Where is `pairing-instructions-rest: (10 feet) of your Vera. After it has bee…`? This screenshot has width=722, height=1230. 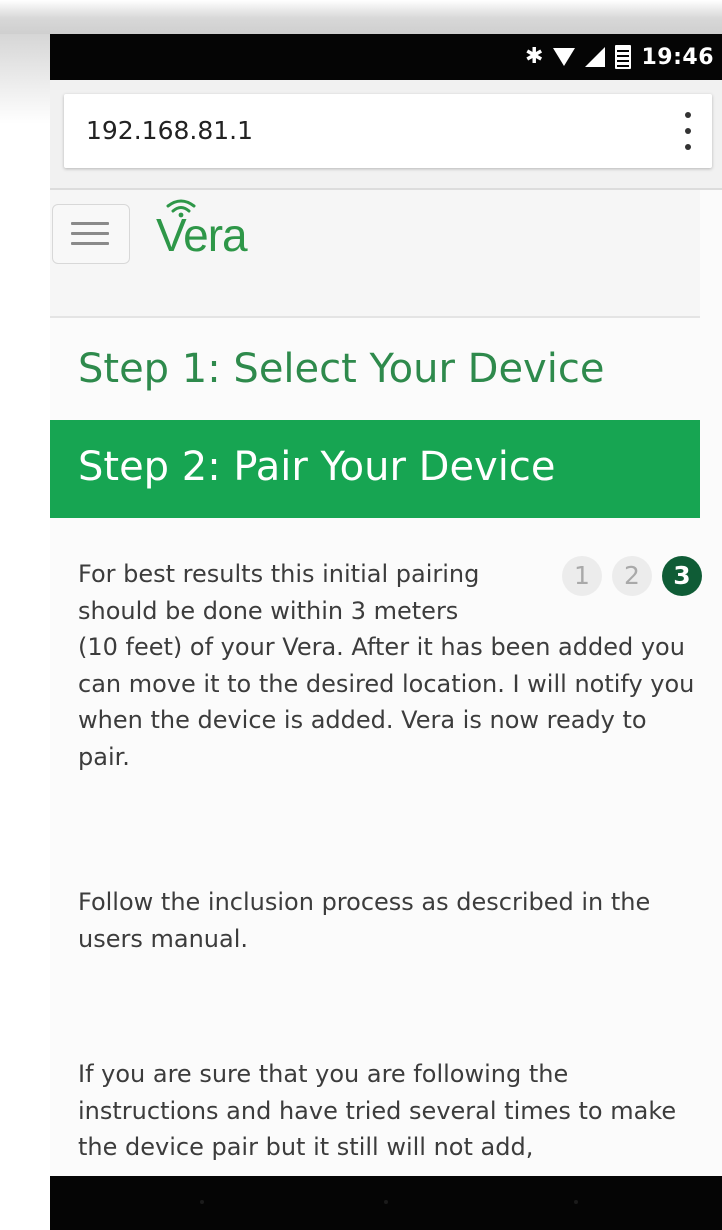 pairing-instructions-rest: (10 feet) of your Vera. After it has bee… is located at coordinates (386, 702).